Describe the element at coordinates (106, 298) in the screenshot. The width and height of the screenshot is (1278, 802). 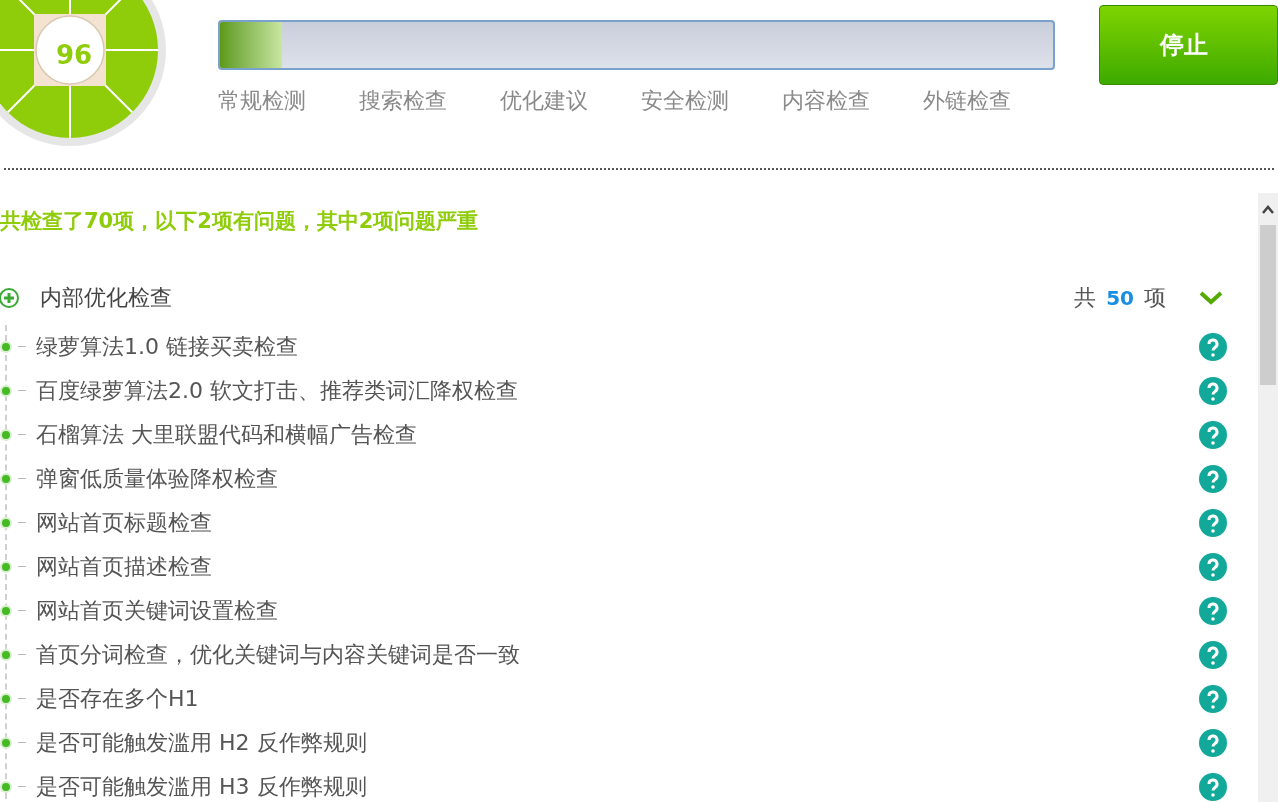
I see `section-title: 内部优化检查` at that location.